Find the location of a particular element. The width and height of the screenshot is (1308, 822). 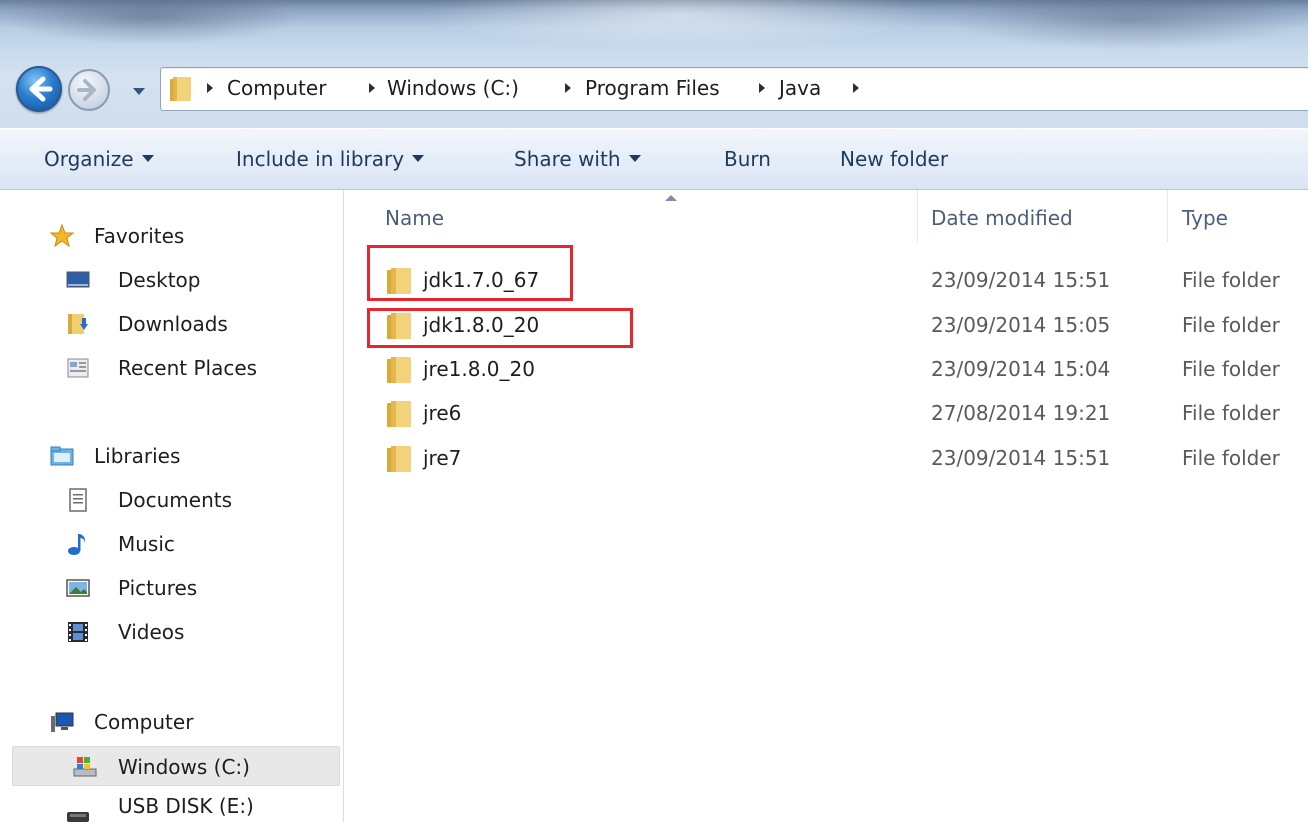

organize-button: Organize is located at coordinates (99, 159).